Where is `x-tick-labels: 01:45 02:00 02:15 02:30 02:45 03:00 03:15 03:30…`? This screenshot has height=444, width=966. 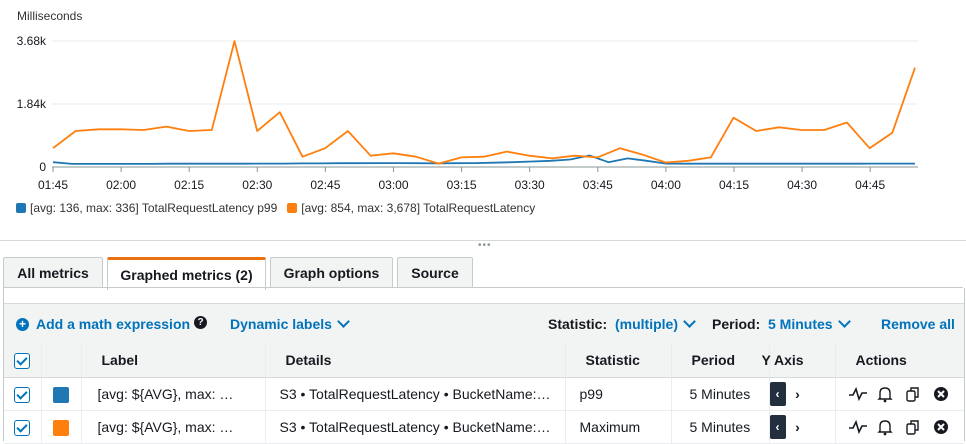 x-tick-labels: 01:45 02:00 02:15 02:30 02:45 03:00 03:15 03:30… is located at coordinates (462, 179).